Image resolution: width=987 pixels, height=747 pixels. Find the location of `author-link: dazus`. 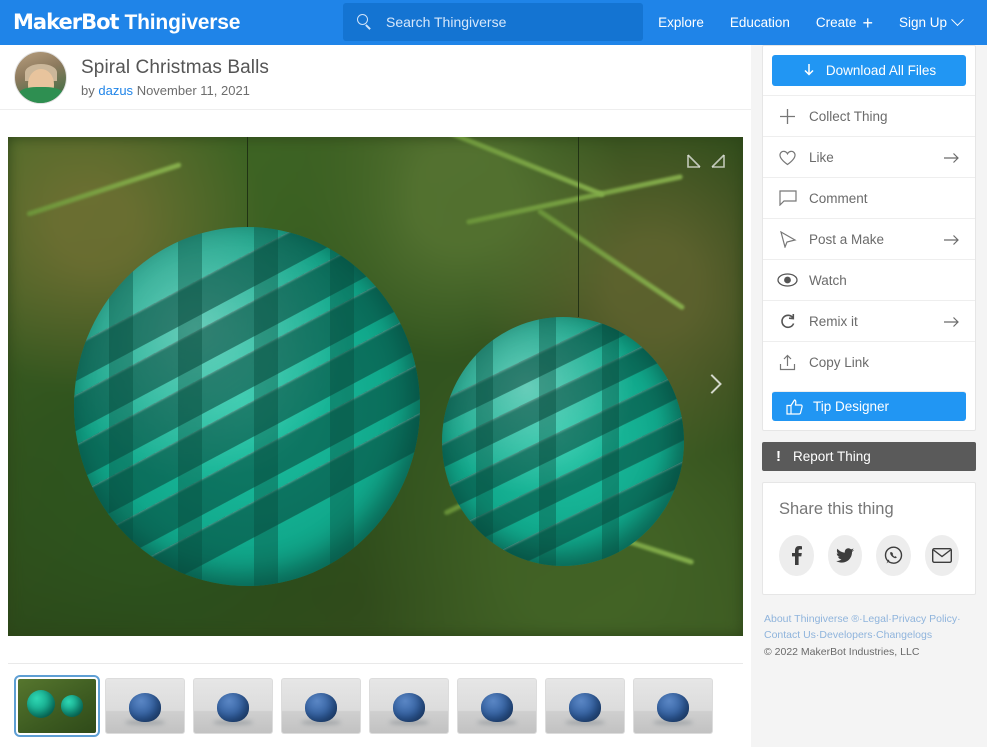

author-link: dazus is located at coordinates (115, 90).